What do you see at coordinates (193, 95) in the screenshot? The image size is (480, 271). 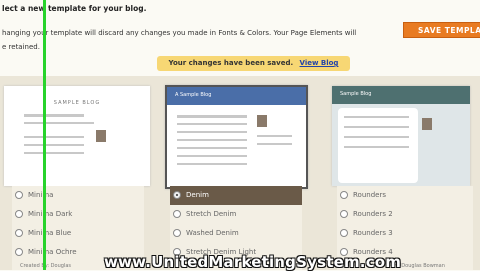 I see `thumbnail-blog-title: A Sample Blog` at bounding box center [193, 95].